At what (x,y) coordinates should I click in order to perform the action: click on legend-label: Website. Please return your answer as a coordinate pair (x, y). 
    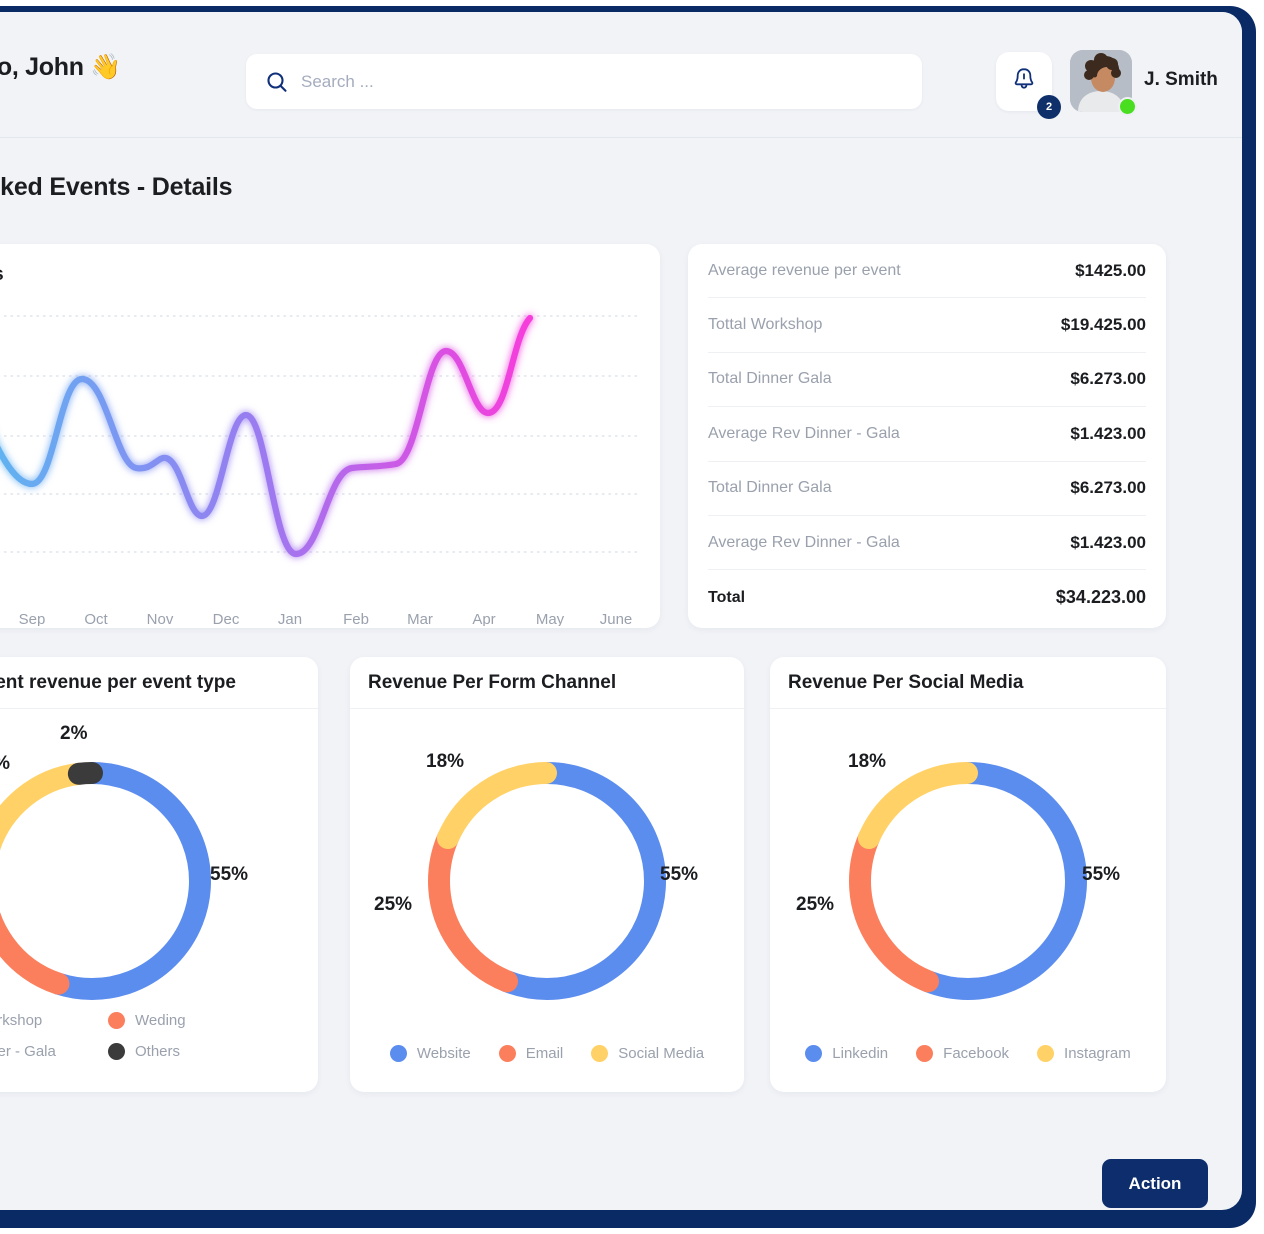
    Looking at the image, I should click on (443, 1053).